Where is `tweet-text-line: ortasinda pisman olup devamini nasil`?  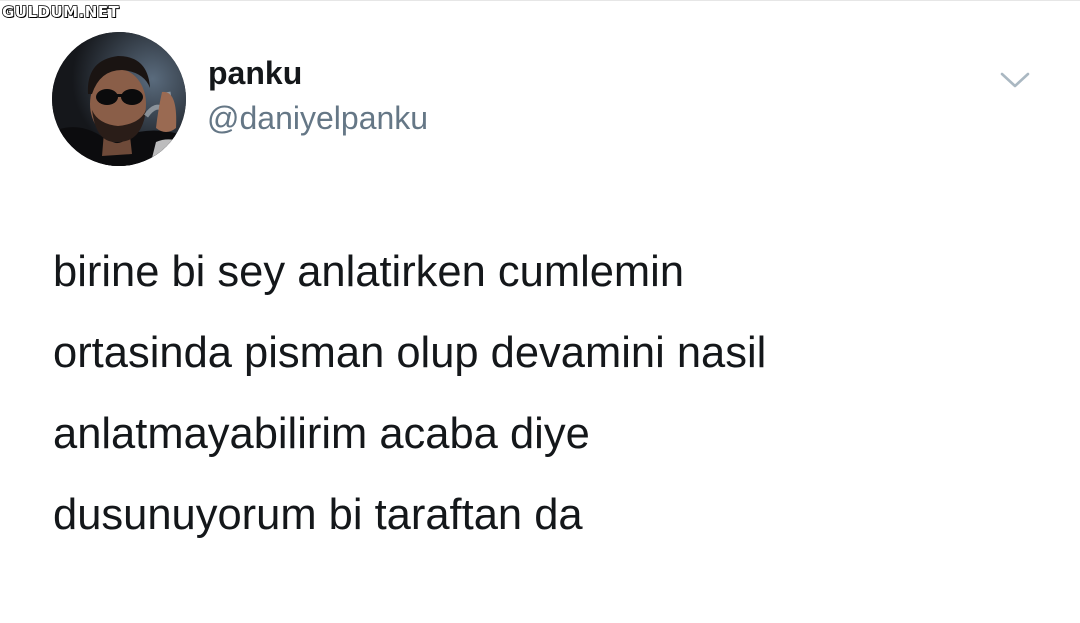 tweet-text-line: ortasinda pisman olup devamini nasil is located at coordinates (410, 353).